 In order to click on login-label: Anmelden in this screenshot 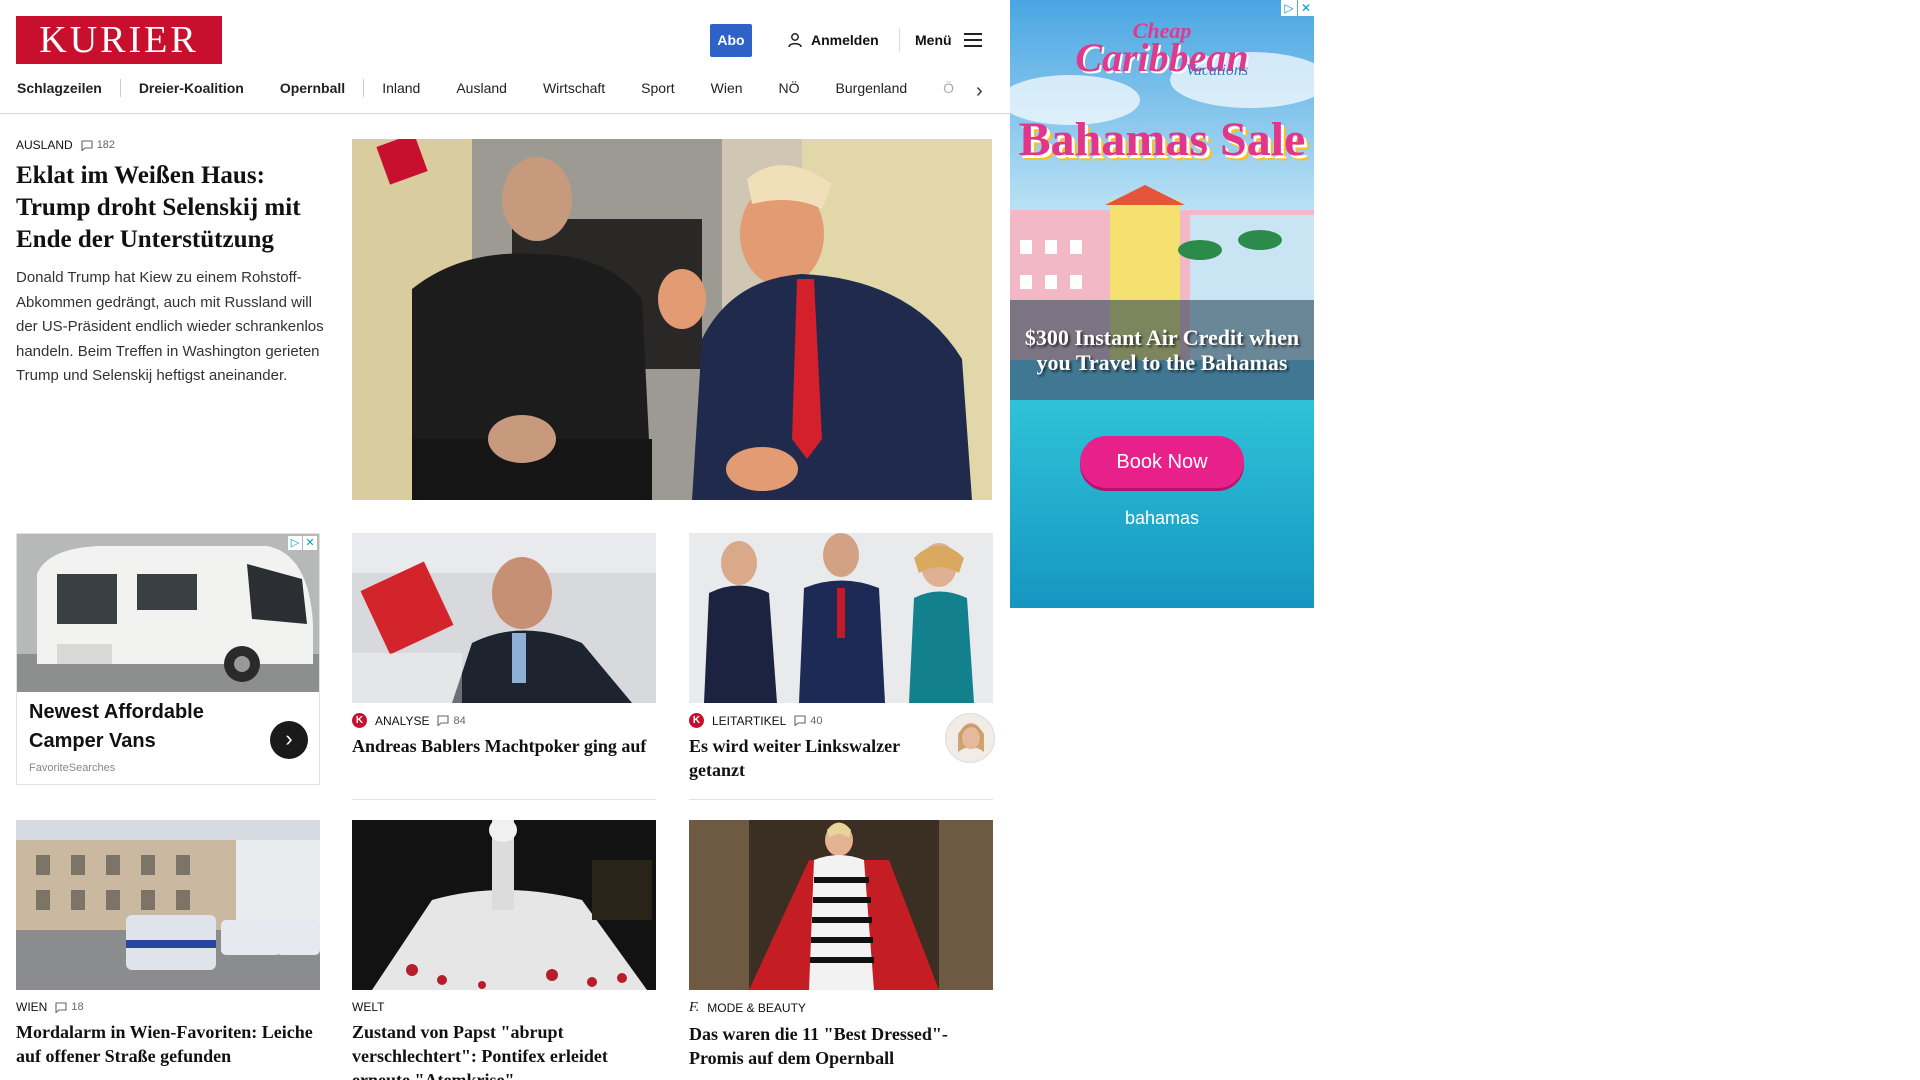, I will do `click(845, 40)`.